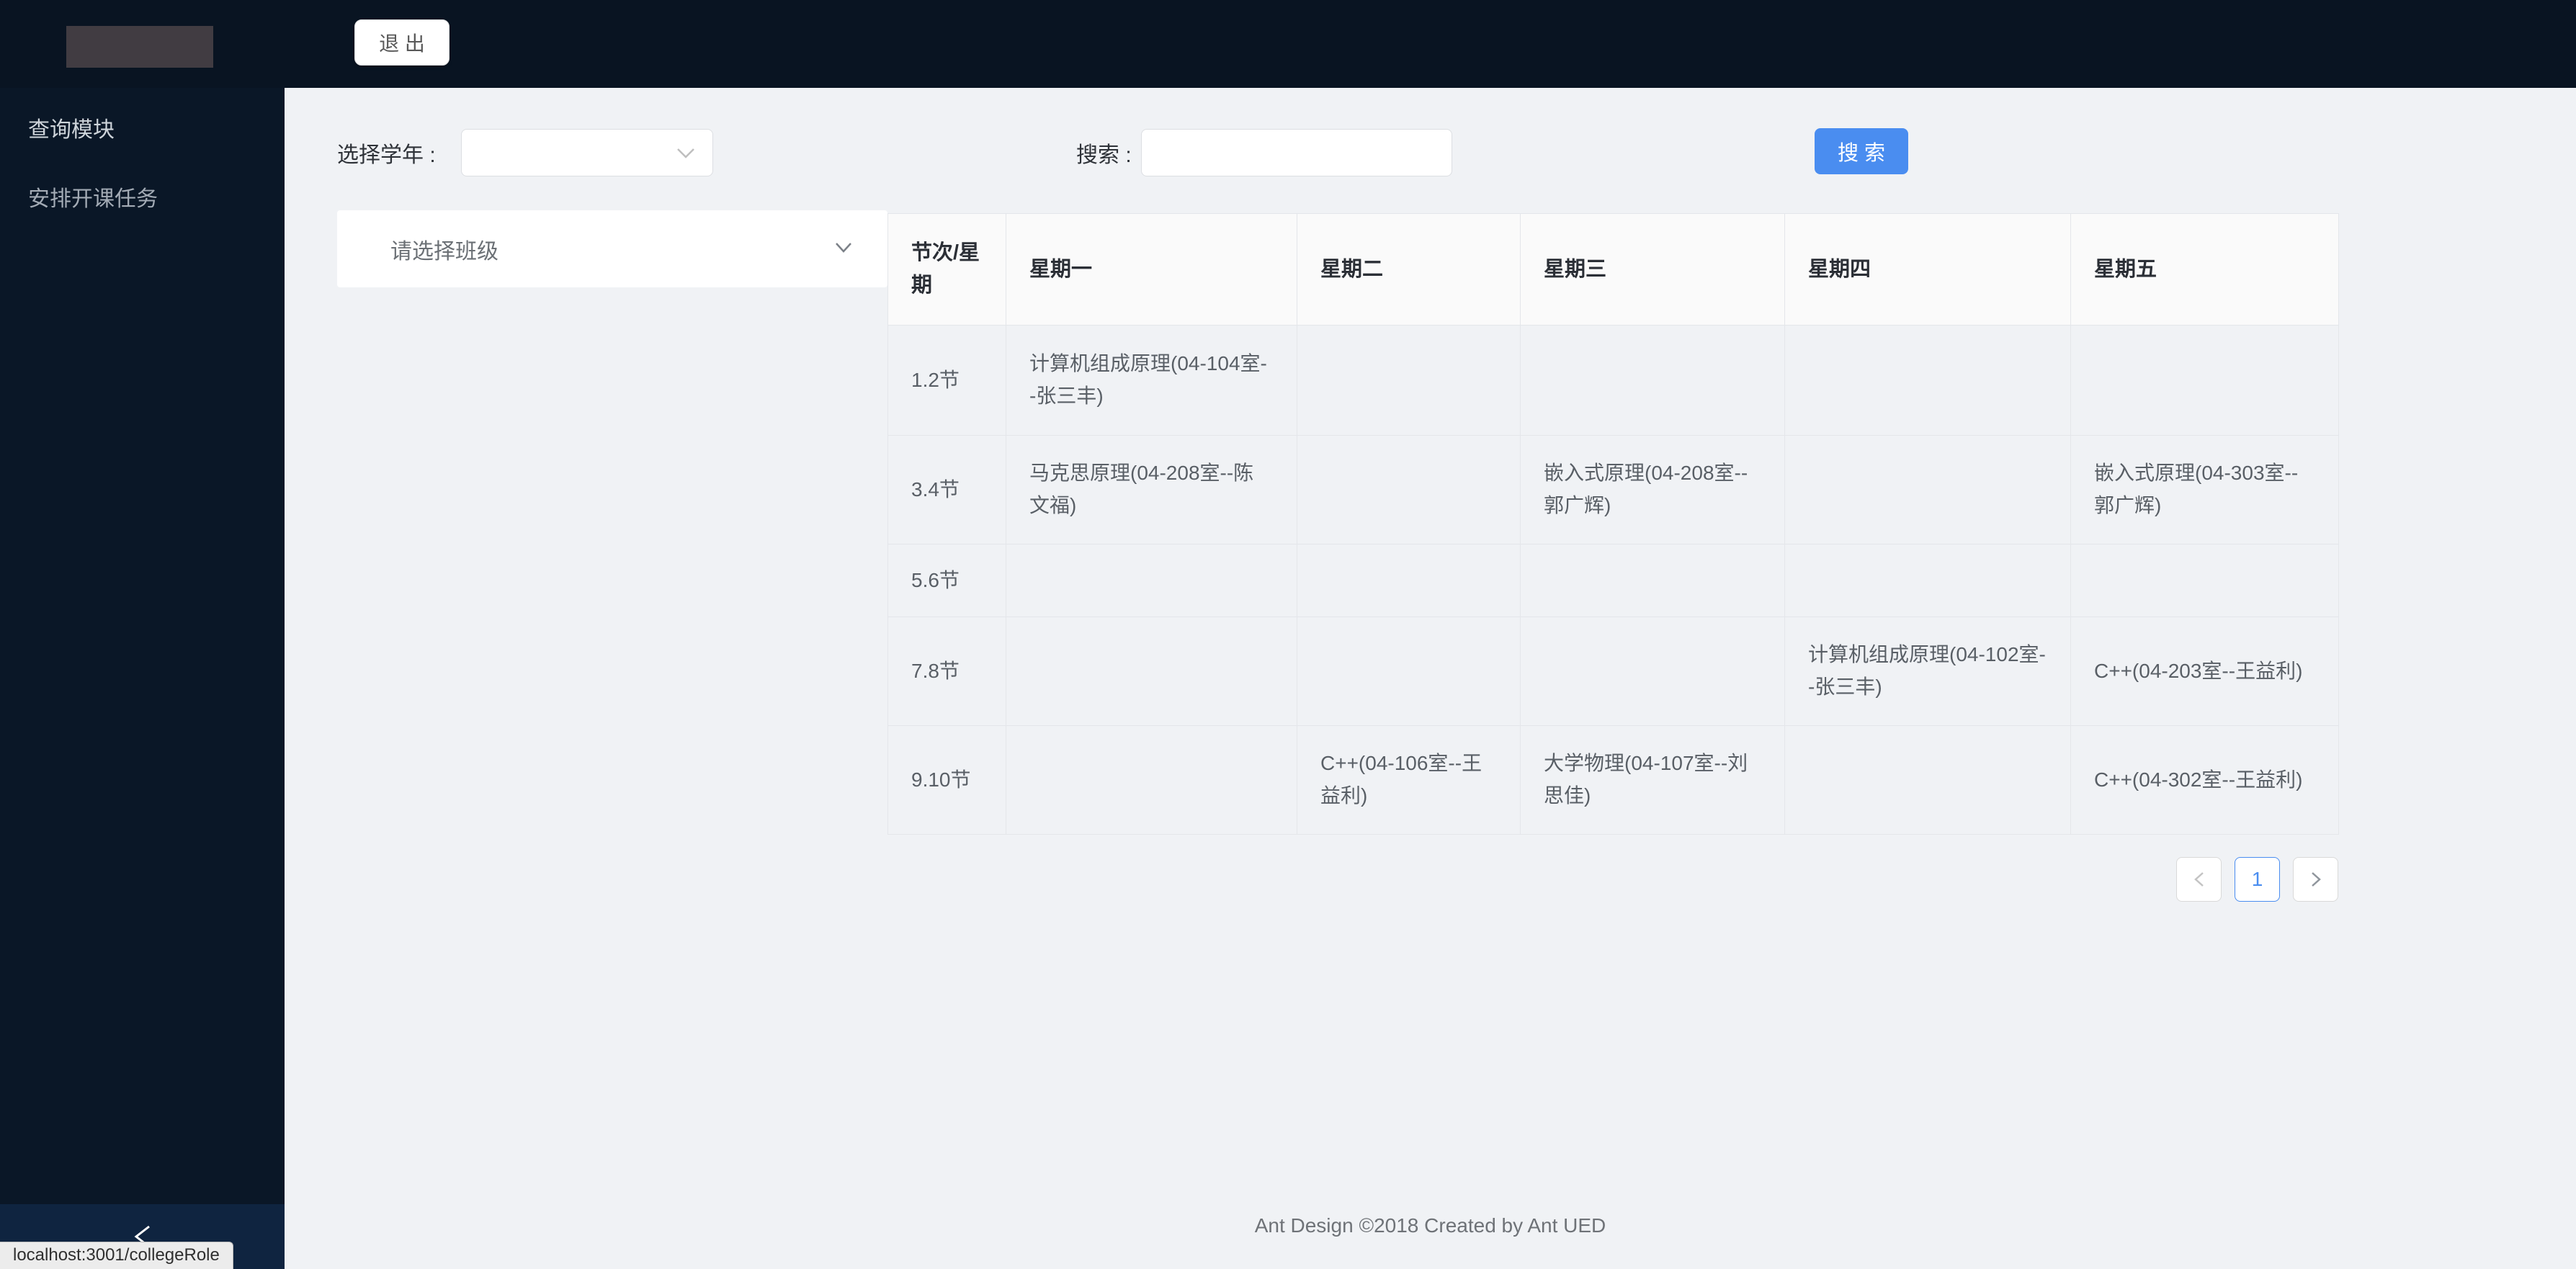 This screenshot has width=2576, height=1269. I want to click on table-header-row: 节次/星期 星期一 星期二 星期三 星期四 星期五, so click(1613, 269).